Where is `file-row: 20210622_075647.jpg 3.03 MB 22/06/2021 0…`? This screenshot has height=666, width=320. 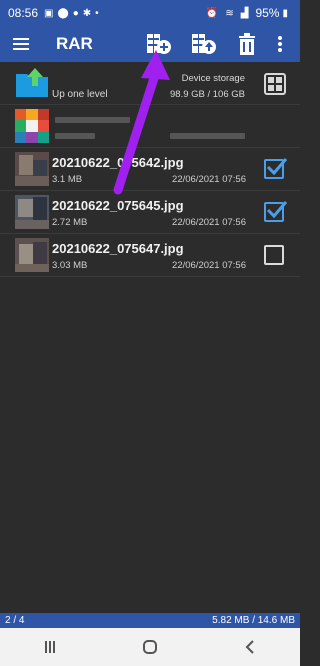 file-row: 20210622_075647.jpg 3.03 MB 22/06/2021 0… is located at coordinates (150, 255).